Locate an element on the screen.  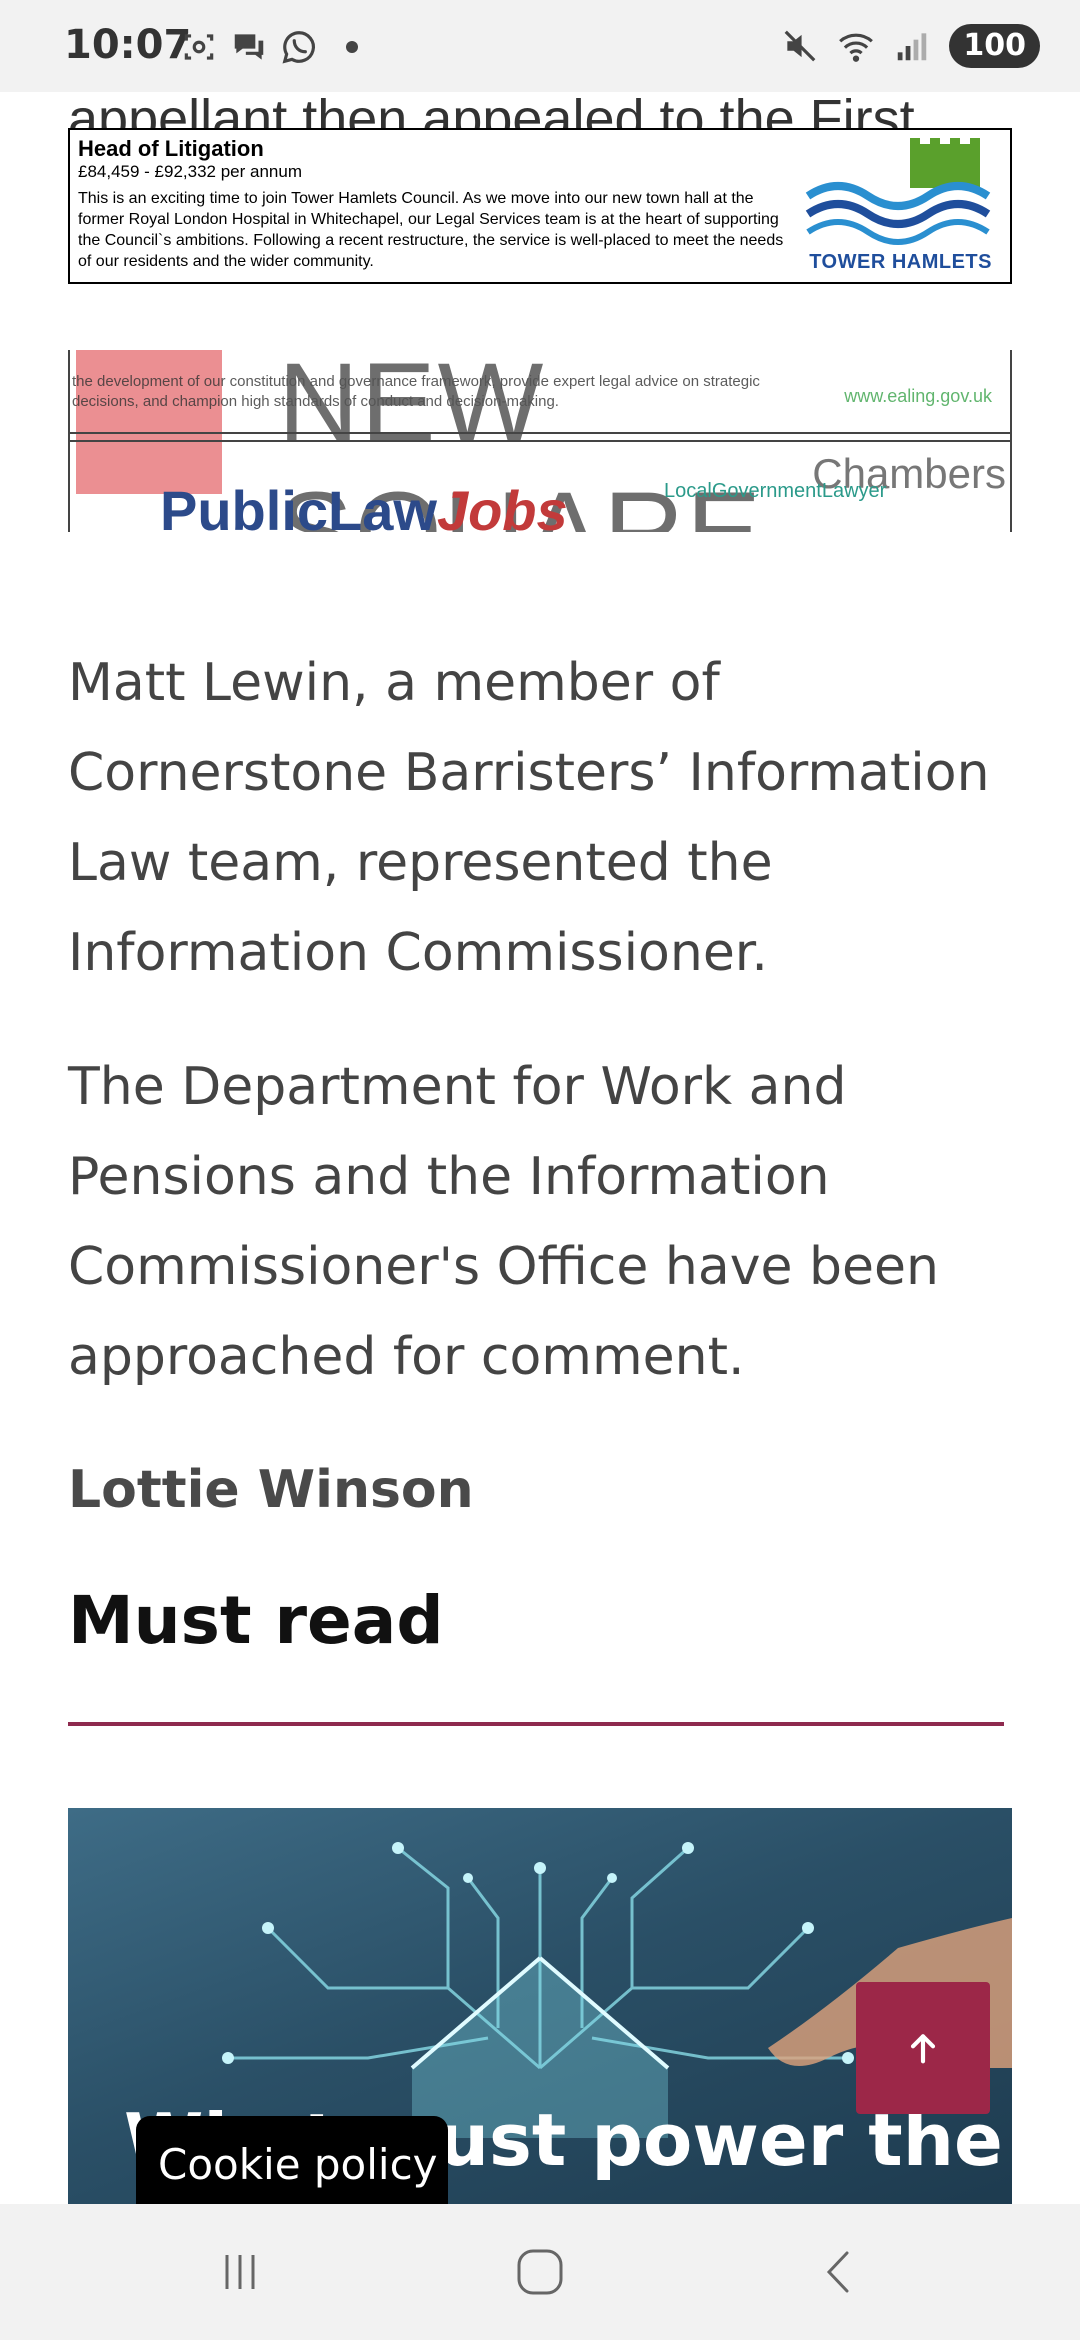
status-icons-left is located at coordinates (269, 47).